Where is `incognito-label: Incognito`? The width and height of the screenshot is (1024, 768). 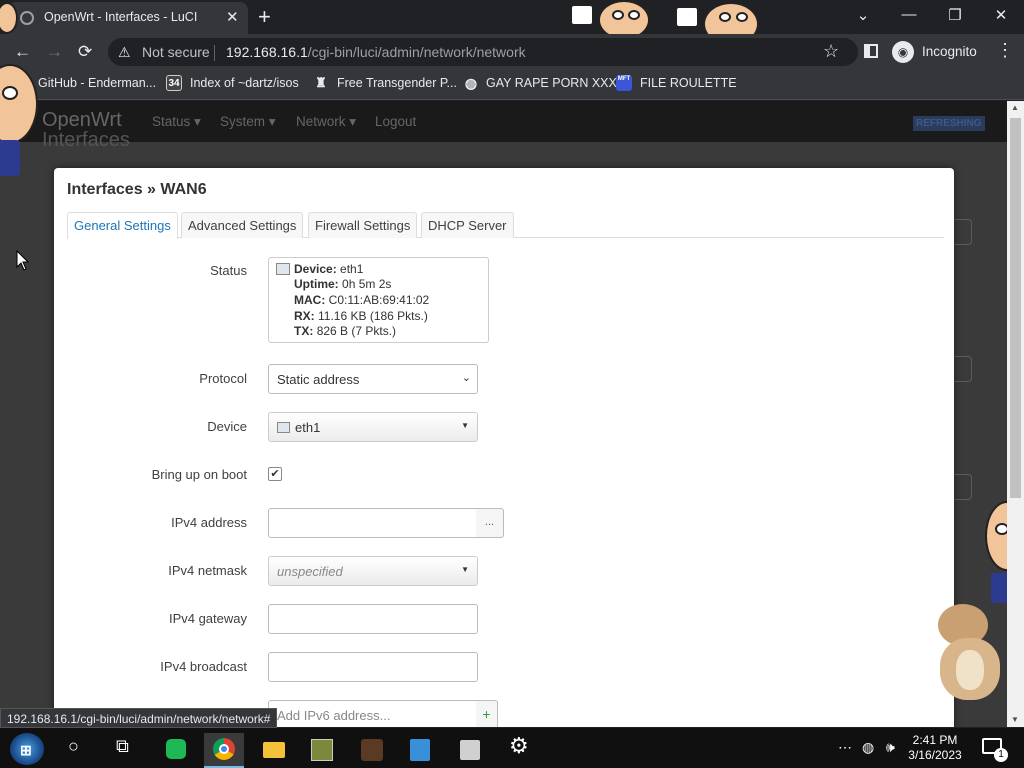
incognito-label: Incognito is located at coordinates (949, 51).